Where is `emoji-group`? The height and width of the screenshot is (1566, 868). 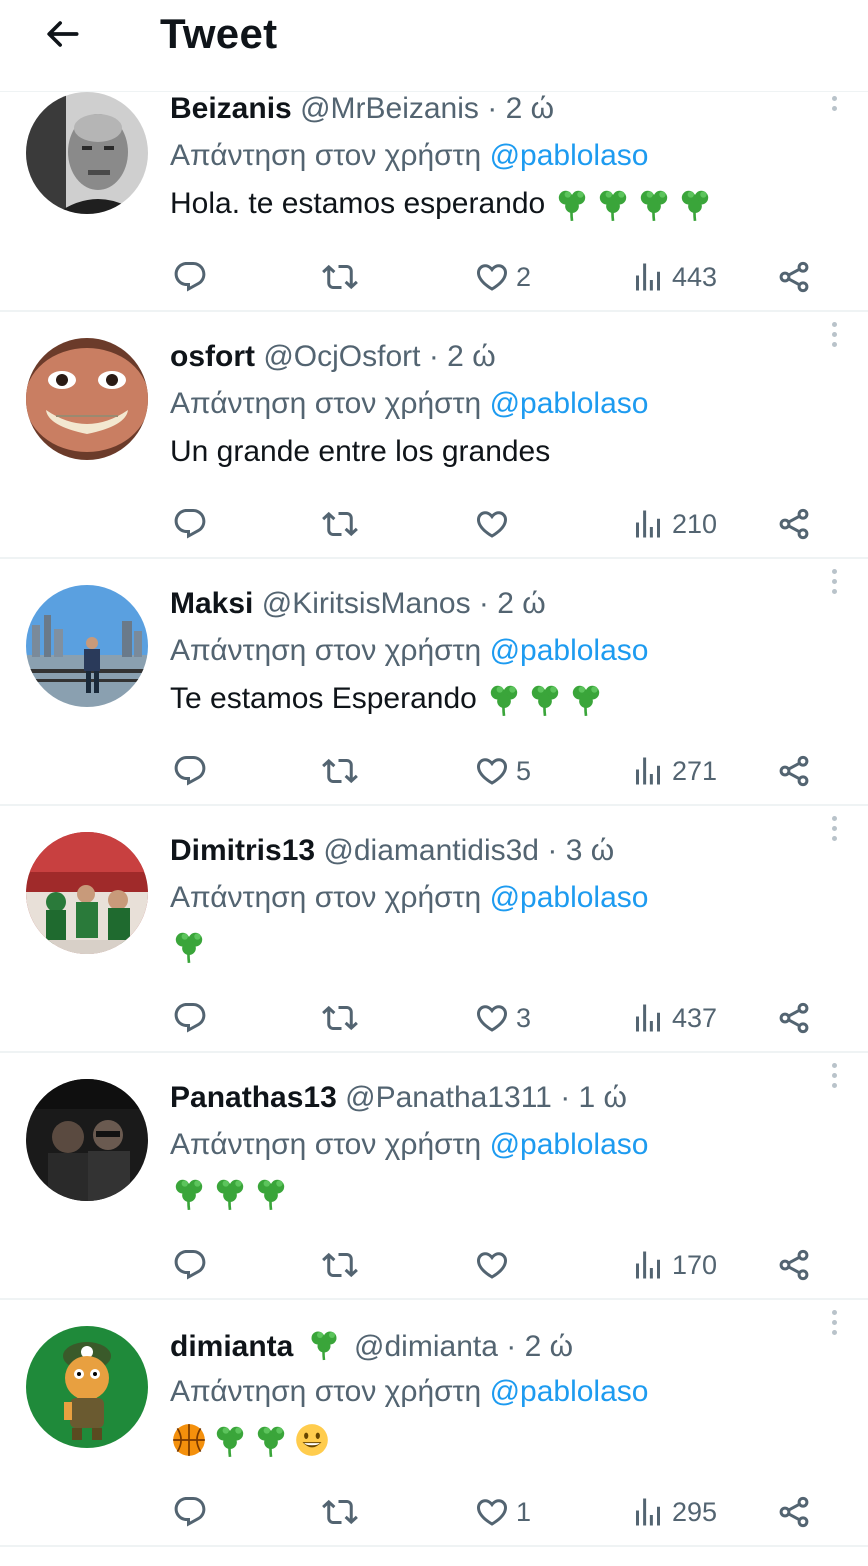 emoji-group is located at coordinates (231, 1193).